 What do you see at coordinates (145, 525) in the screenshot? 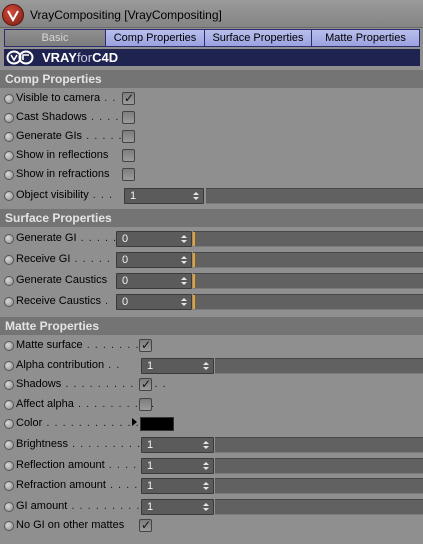
I see `no-gi-on-other-mattes-checkbox: ✓` at bounding box center [145, 525].